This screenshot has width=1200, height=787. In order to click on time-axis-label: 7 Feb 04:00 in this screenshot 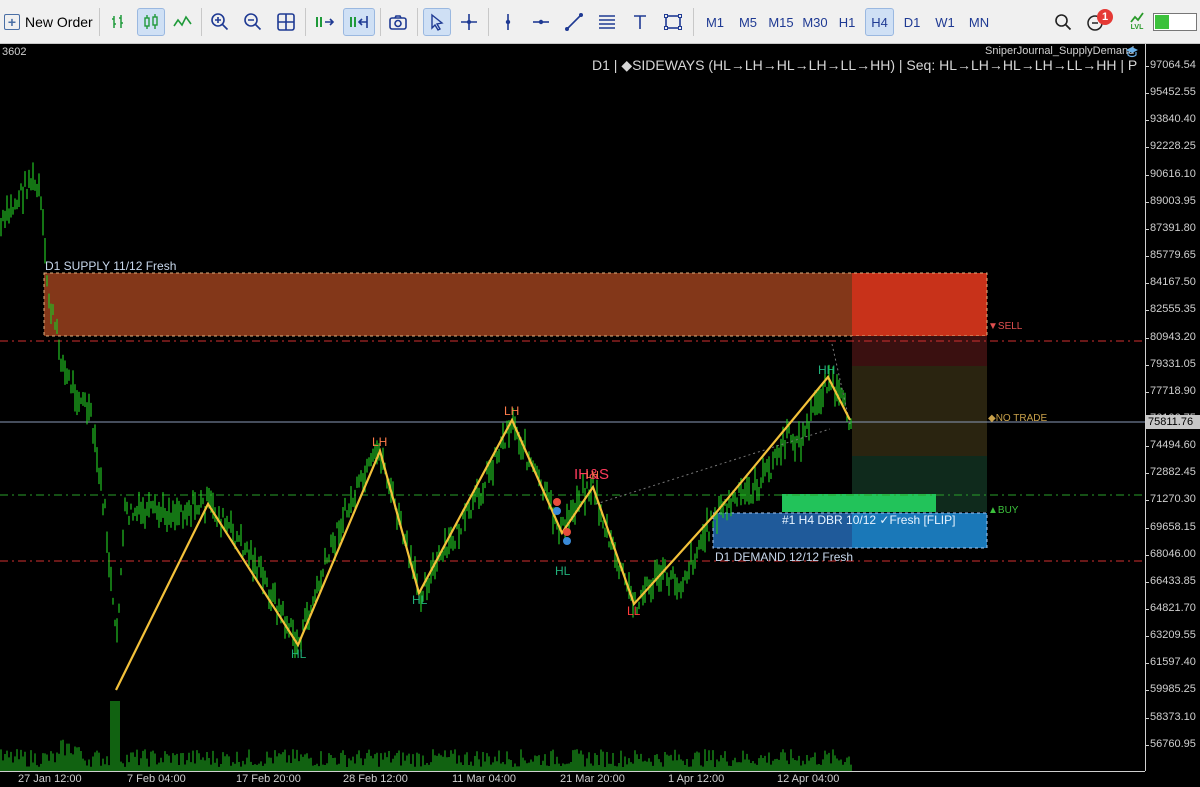, I will do `click(156, 779)`.